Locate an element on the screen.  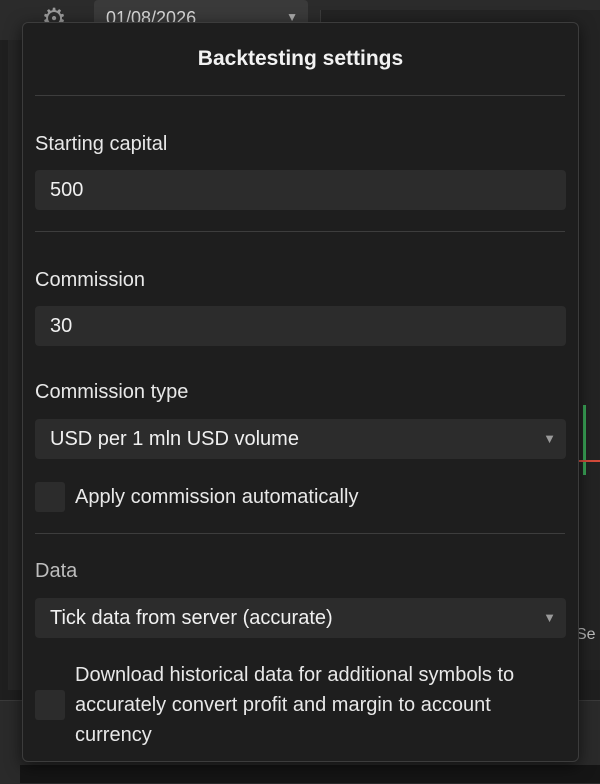
dialog-title: Backtesting settings is located at coordinates (300, 58).